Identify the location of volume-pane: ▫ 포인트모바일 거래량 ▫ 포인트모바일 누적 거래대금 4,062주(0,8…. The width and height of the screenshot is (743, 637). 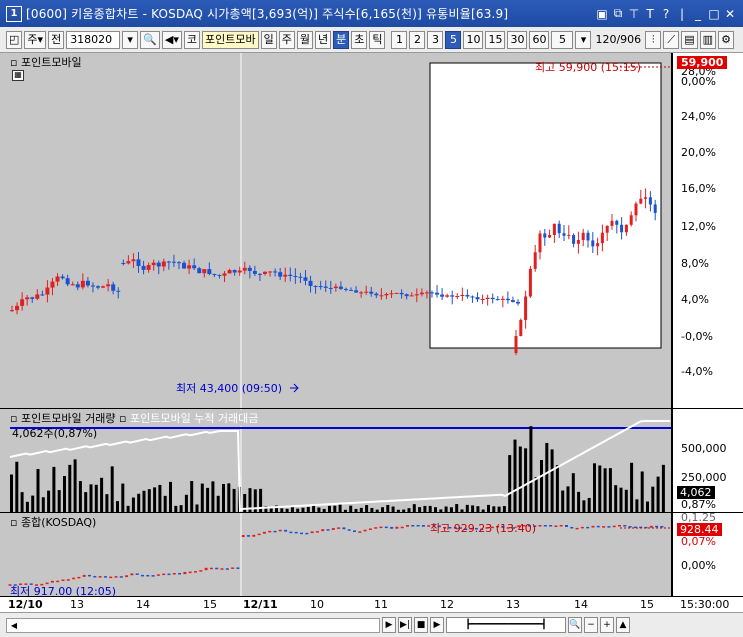
(336, 460).